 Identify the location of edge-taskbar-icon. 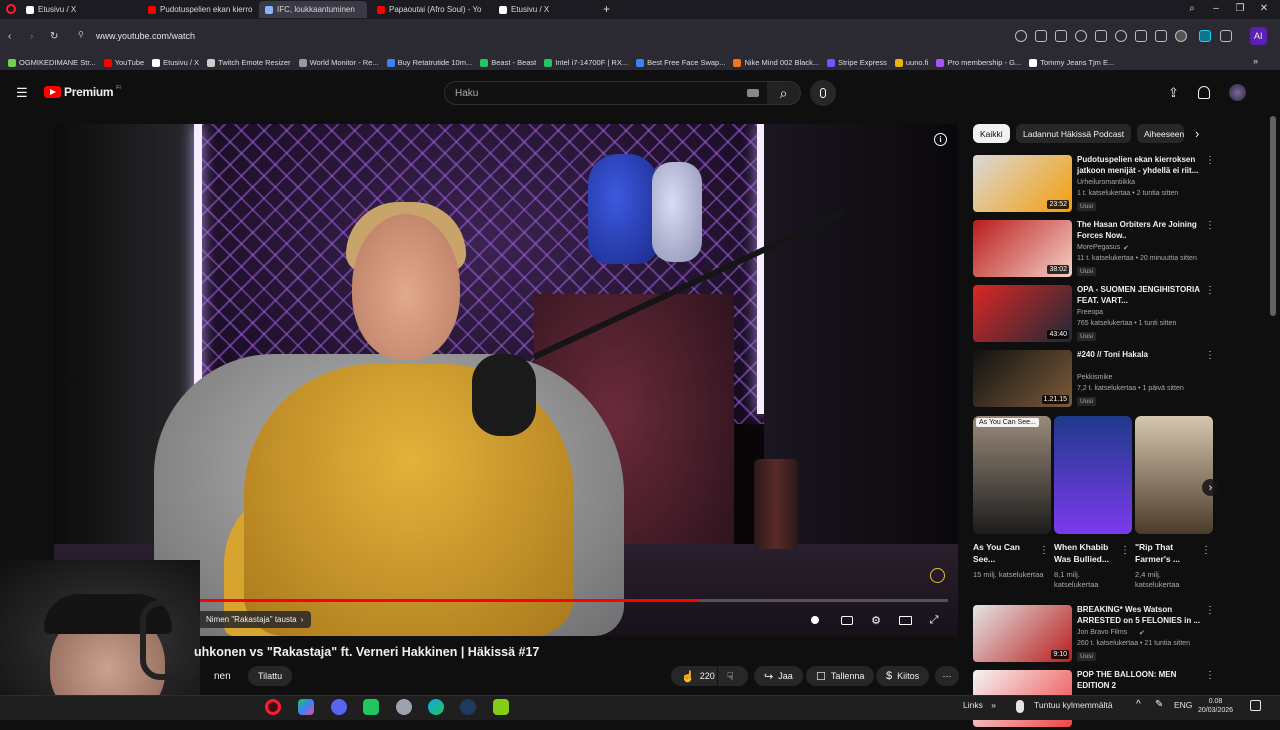
(436, 707).